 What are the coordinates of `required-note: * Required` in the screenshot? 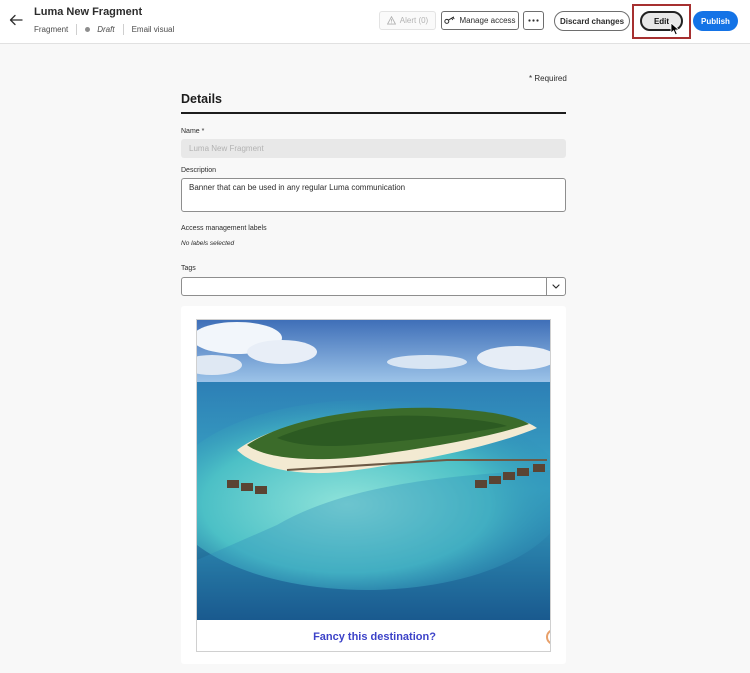 It's located at (548, 78).